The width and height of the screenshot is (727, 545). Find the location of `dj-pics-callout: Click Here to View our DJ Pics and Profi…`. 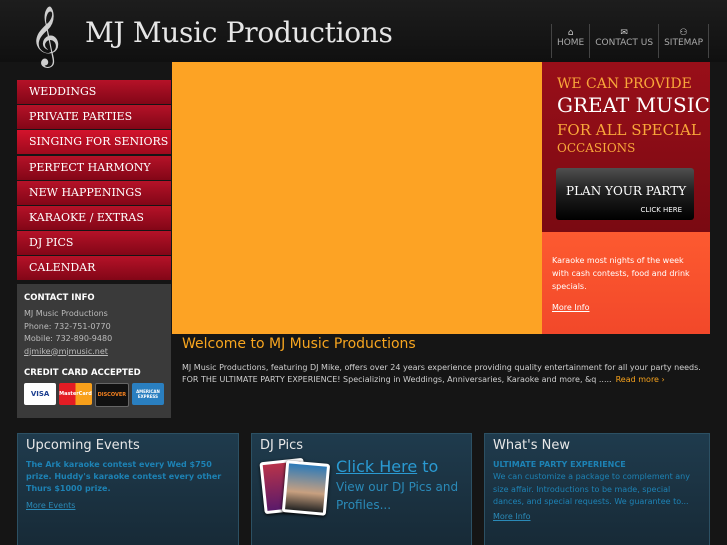

dj-pics-callout: Click Here to View our DJ Pics and Profi… is located at coordinates (403, 486).